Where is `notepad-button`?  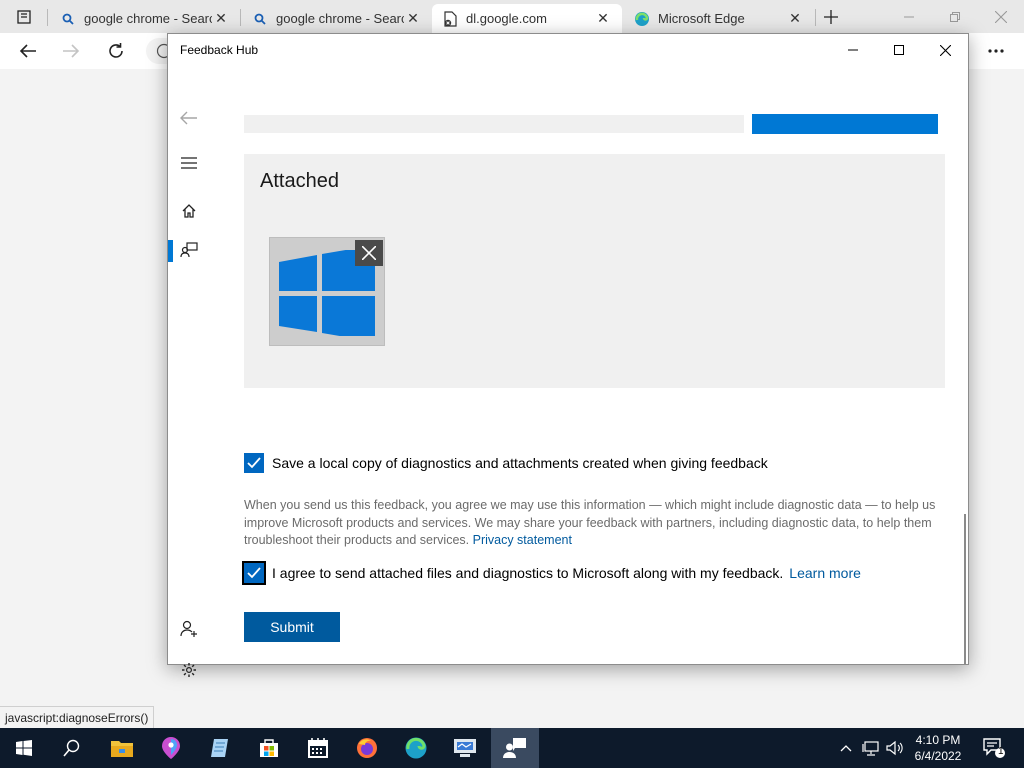
notepad-button is located at coordinates (220, 748).